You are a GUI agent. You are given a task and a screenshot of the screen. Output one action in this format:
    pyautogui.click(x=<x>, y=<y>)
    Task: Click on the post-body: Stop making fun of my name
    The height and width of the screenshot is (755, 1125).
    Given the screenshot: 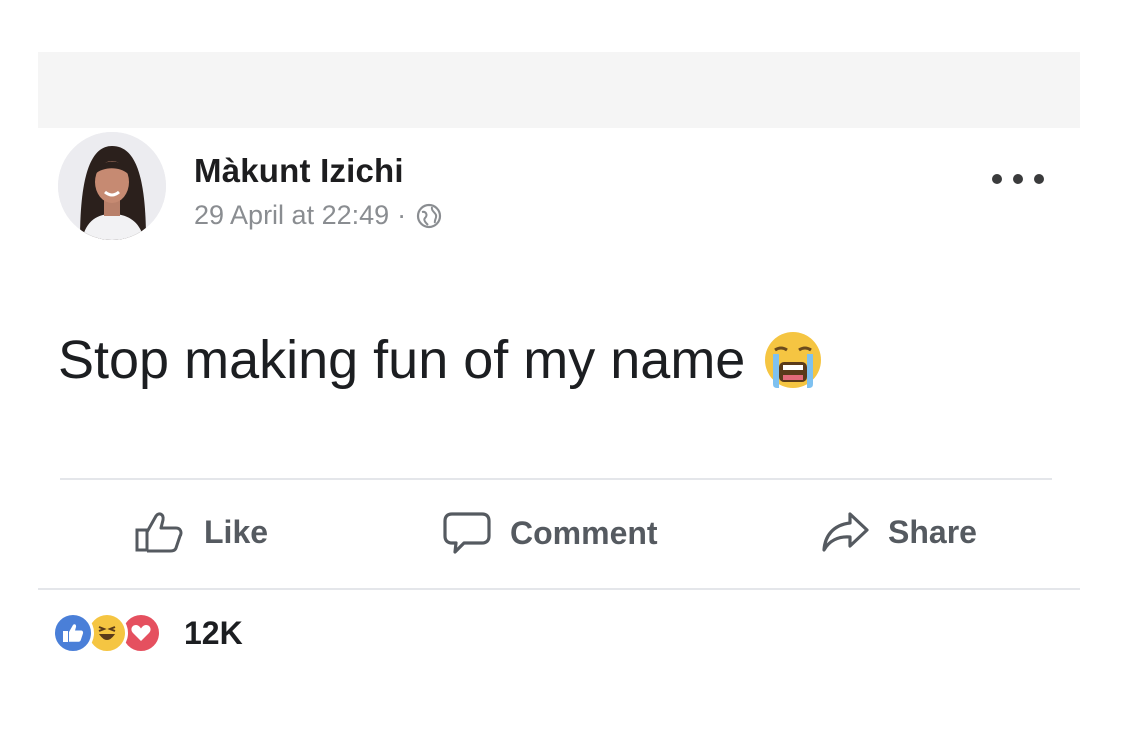 What is the action you would take?
    pyautogui.click(x=441, y=360)
    